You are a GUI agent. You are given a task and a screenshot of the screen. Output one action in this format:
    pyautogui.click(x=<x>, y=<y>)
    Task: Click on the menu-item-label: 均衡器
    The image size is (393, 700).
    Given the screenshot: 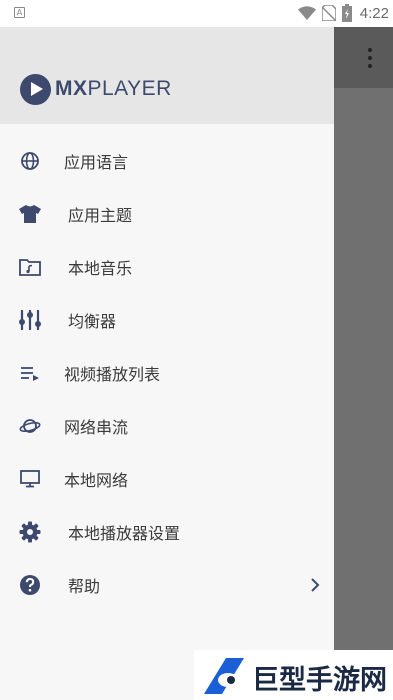 What is the action you would take?
    pyautogui.click(x=92, y=321)
    